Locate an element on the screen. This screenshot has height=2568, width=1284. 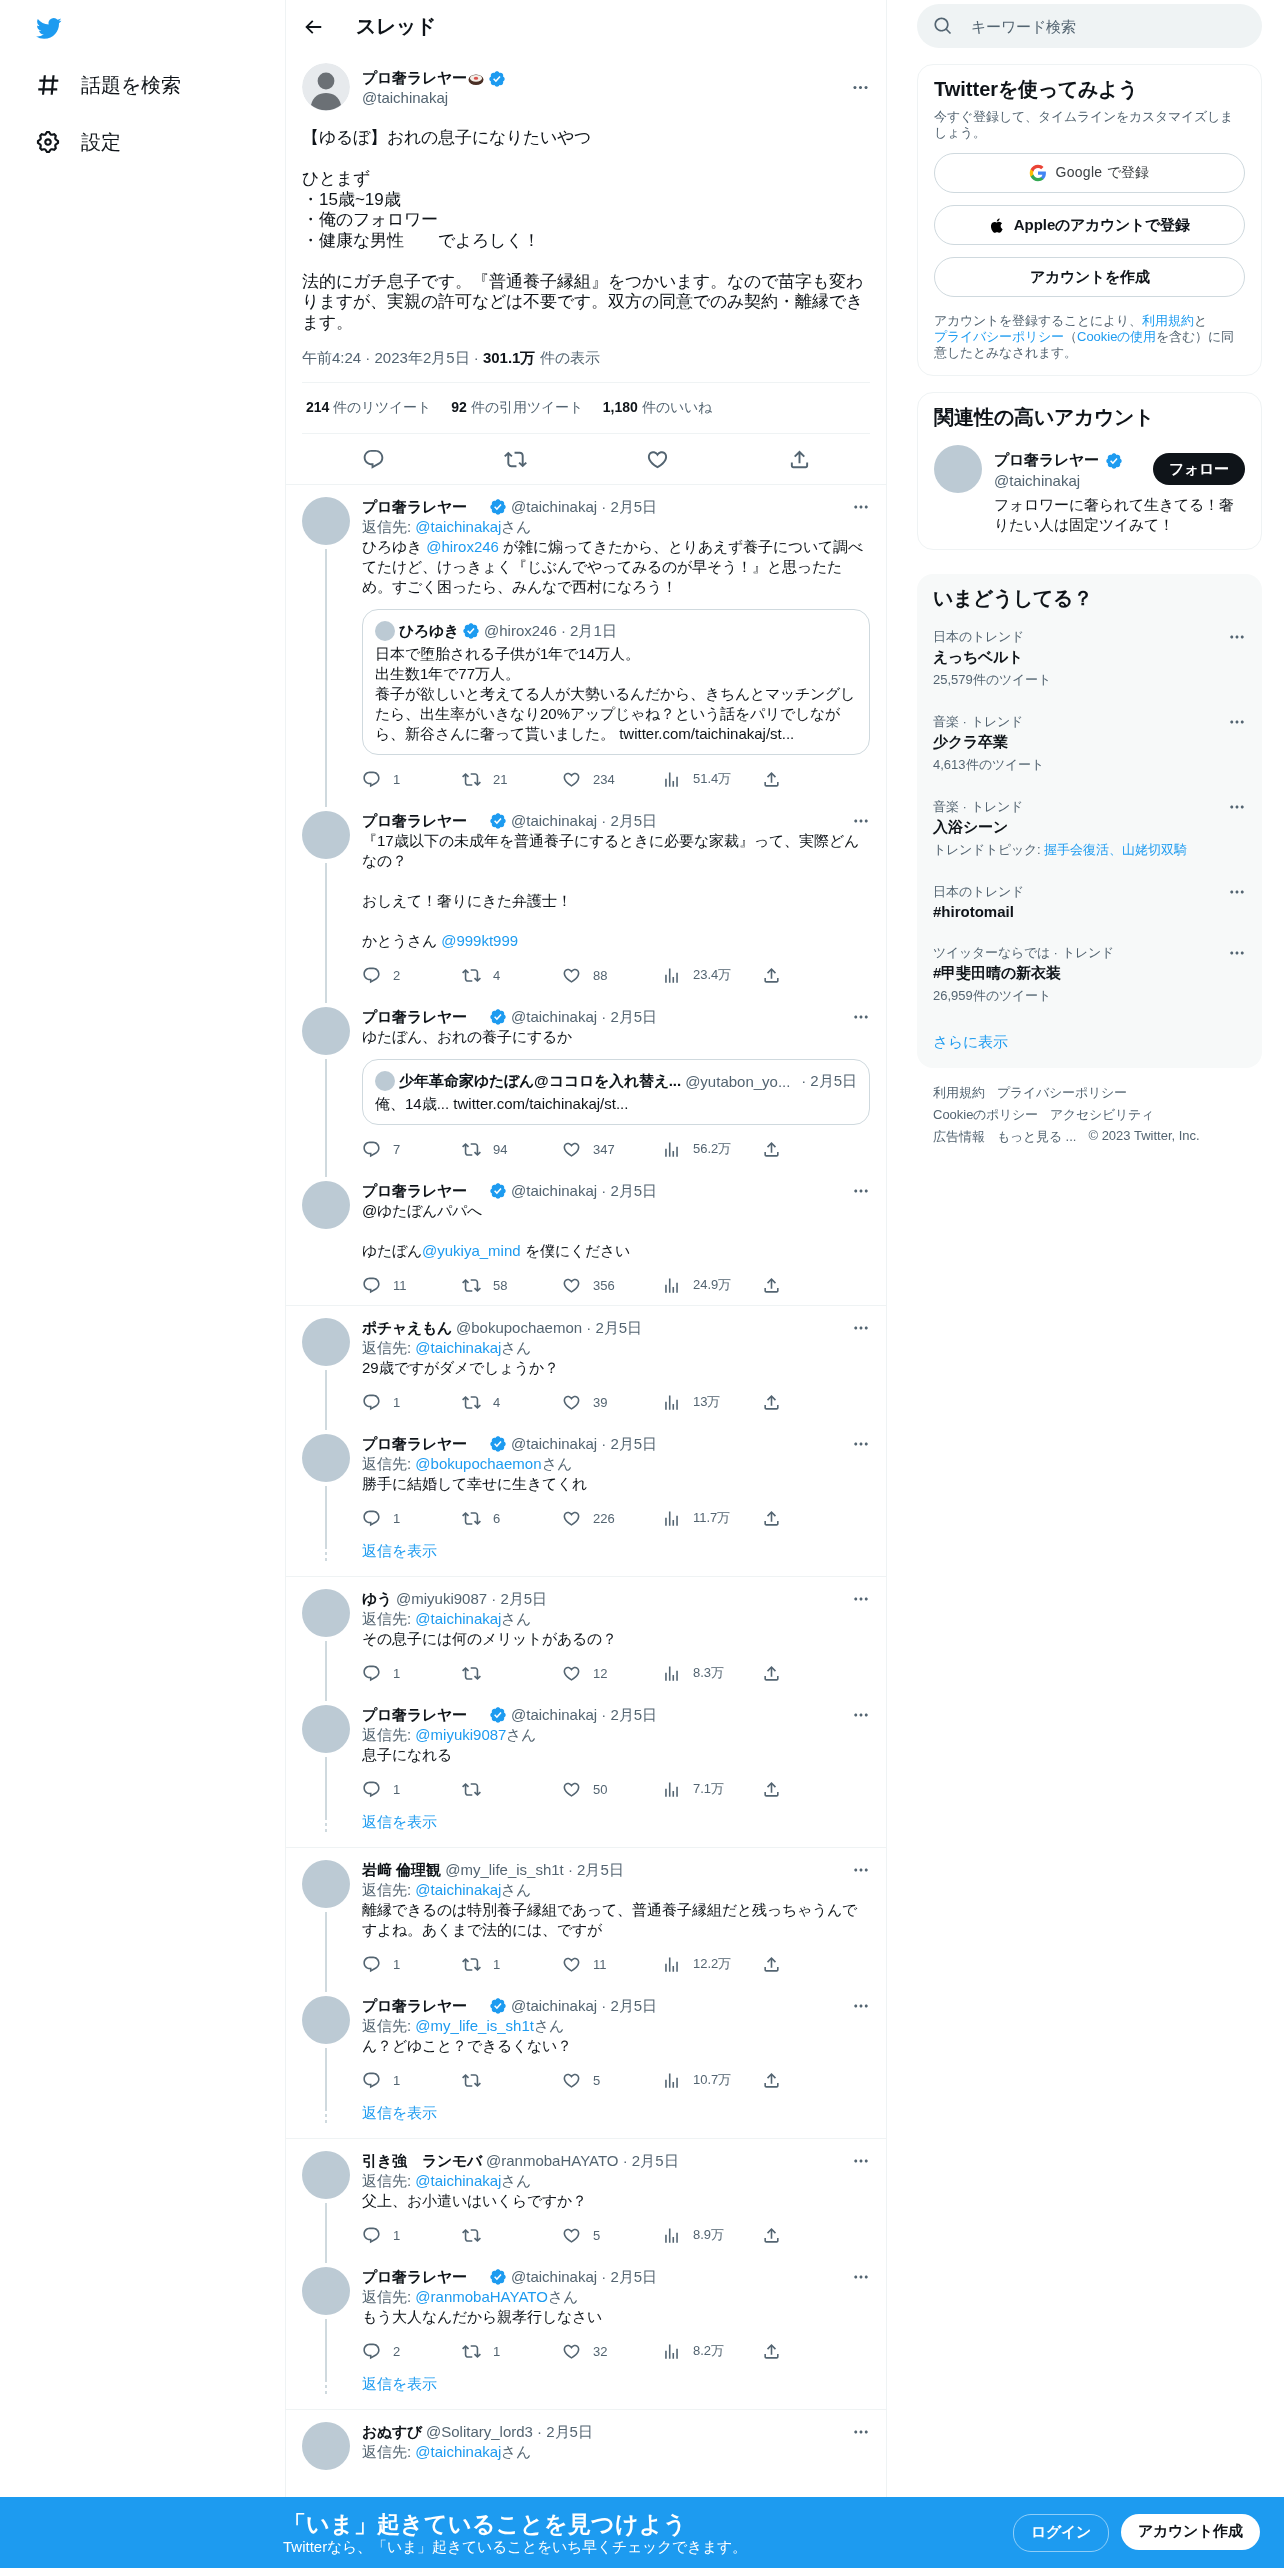
like-button: 226 is located at coordinates (588, 1518).